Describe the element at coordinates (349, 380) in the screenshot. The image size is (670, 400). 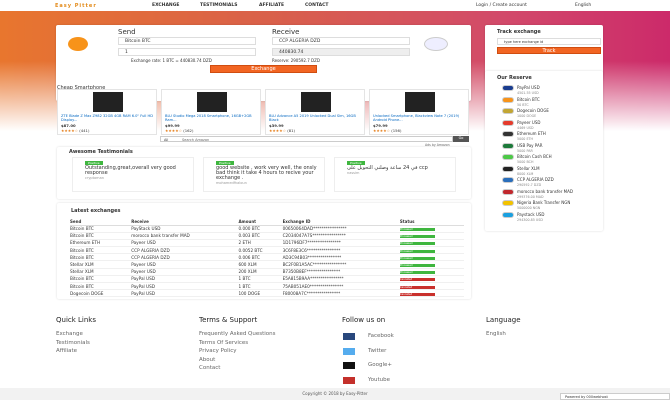
I see `youtube-icon` at that location.